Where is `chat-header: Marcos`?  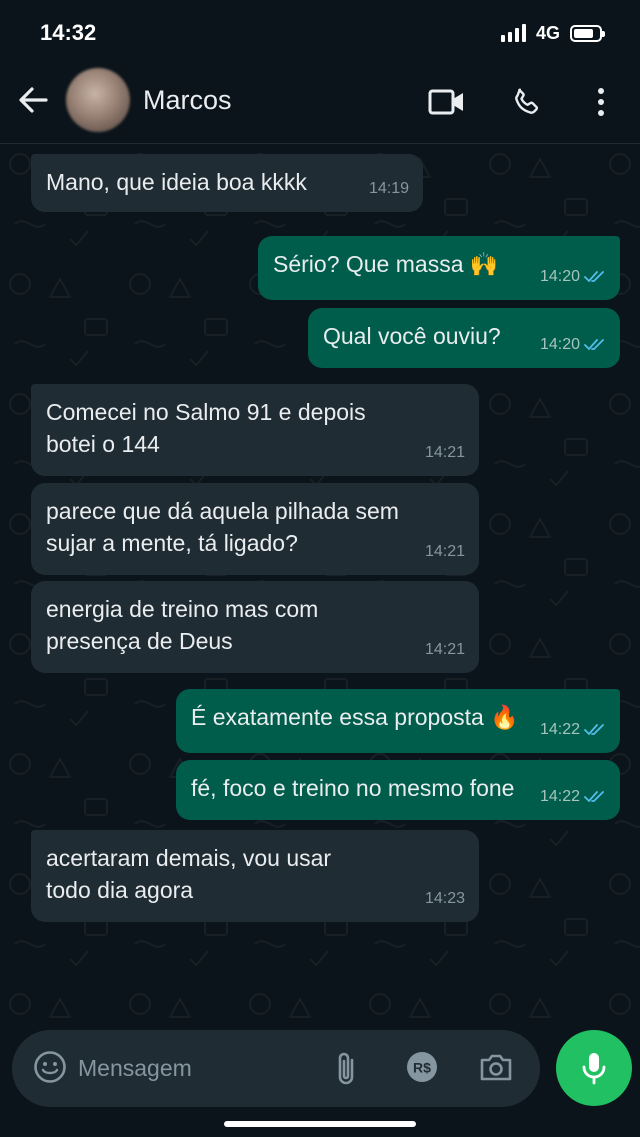
chat-header: Marcos is located at coordinates (320, 103).